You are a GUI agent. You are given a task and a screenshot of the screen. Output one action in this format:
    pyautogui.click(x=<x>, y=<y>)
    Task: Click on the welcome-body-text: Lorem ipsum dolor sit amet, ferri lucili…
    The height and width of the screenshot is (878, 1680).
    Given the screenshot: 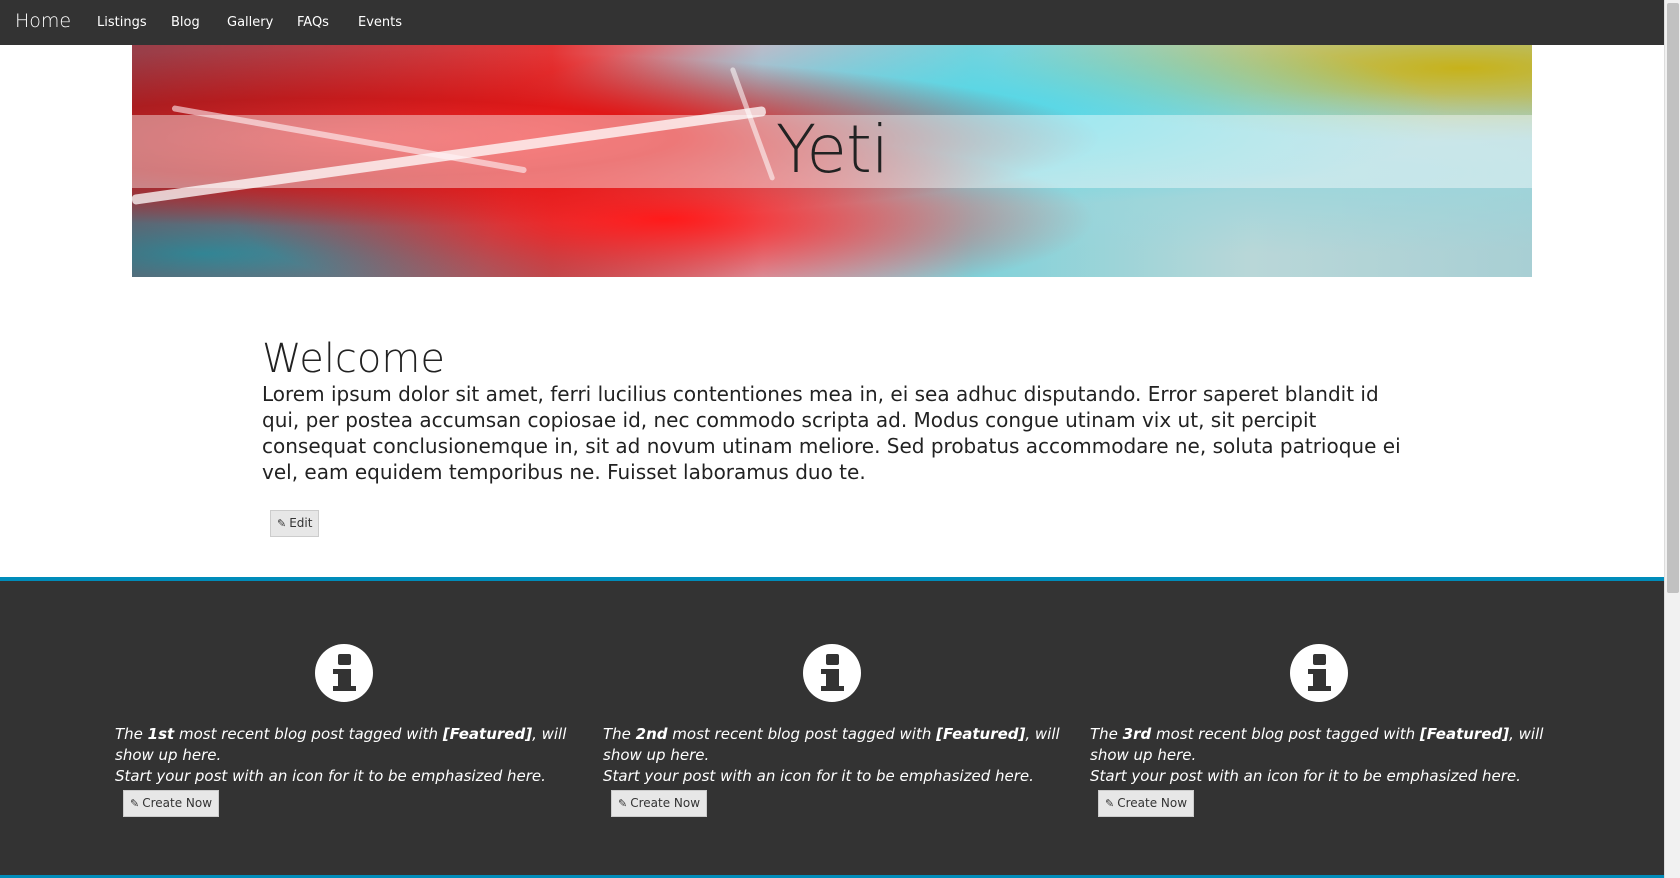 What is the action you would take?
    pyautogui.click(x=831, y=433)
    